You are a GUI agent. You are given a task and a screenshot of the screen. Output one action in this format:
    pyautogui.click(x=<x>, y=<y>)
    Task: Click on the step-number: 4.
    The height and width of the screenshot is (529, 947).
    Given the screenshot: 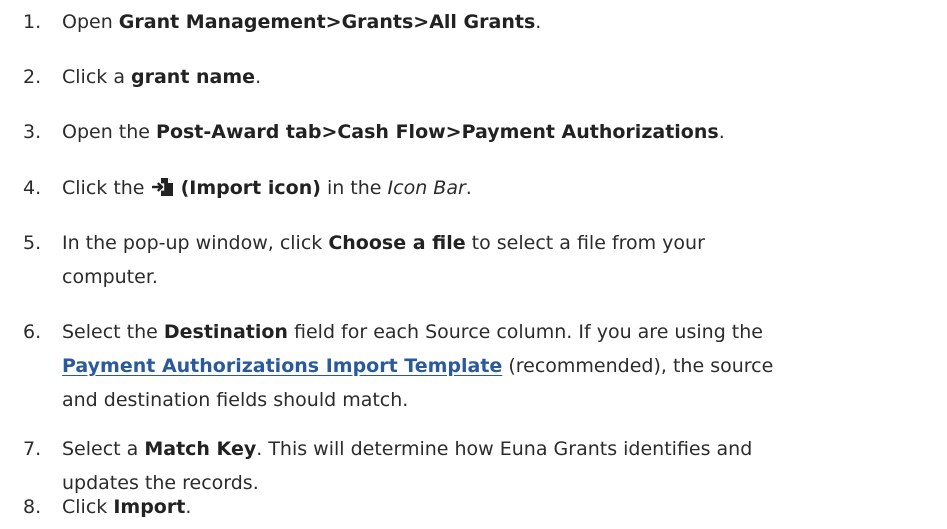 What is the action you would take?
    pyautogui.click(x=32, y=188)
    